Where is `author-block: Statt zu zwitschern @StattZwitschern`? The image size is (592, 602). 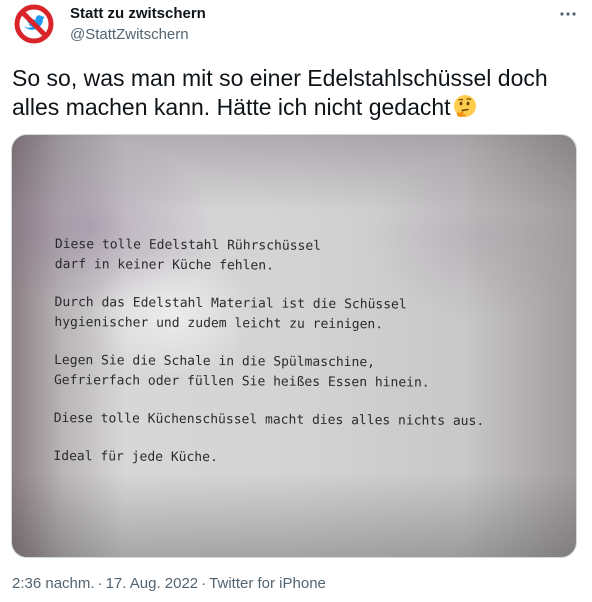 author-block: Statt zu zwitschern @StattZwitschern is located at coordinates (138, 24).